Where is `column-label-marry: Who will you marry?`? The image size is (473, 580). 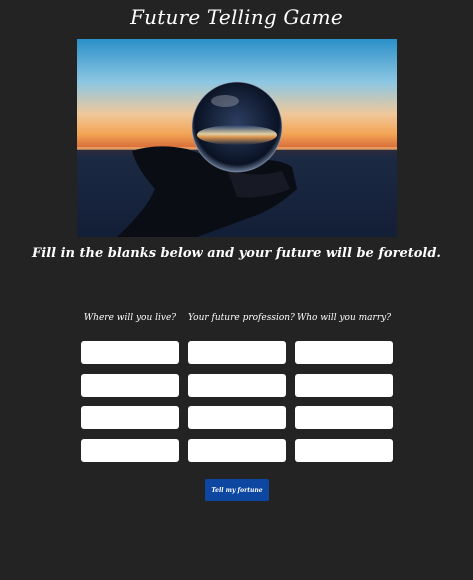
column-label-marry: Who will you marry? is located at coordinates (344, 318).